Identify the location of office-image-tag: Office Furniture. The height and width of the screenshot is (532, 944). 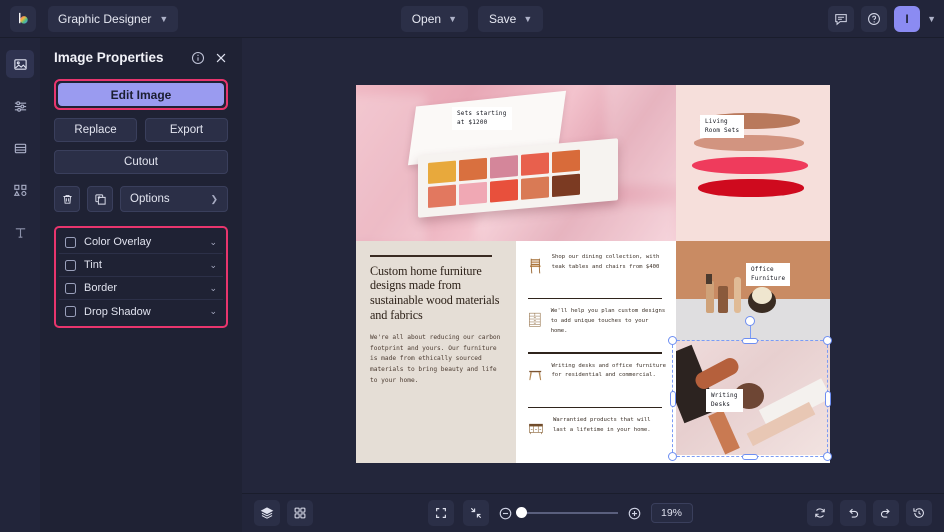
(768, 275).